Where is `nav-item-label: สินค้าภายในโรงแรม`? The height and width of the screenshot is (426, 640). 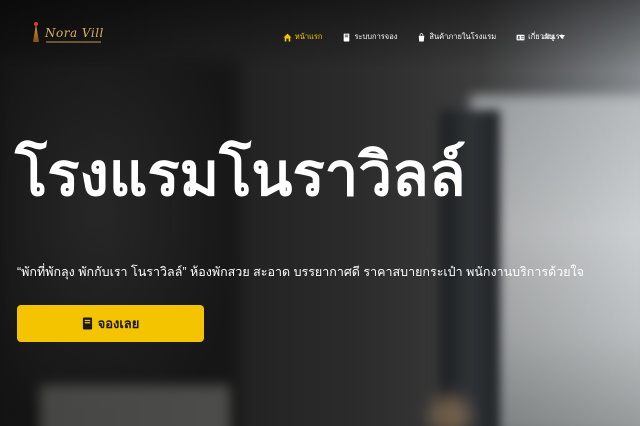 nav-item-label: สินค้าภายในโรงแรม is located at coordinates (463, 36).